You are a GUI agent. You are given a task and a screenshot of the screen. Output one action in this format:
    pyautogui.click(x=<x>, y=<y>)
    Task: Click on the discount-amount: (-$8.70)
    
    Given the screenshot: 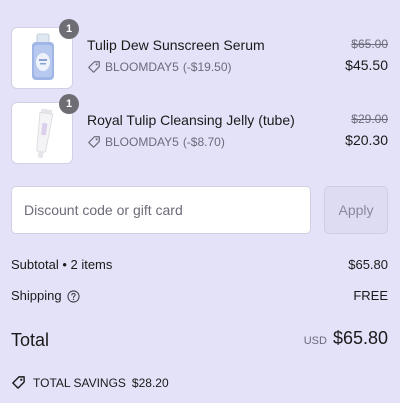 What is the action you would take?
    pyautogui.click(x=203, y=142)
    